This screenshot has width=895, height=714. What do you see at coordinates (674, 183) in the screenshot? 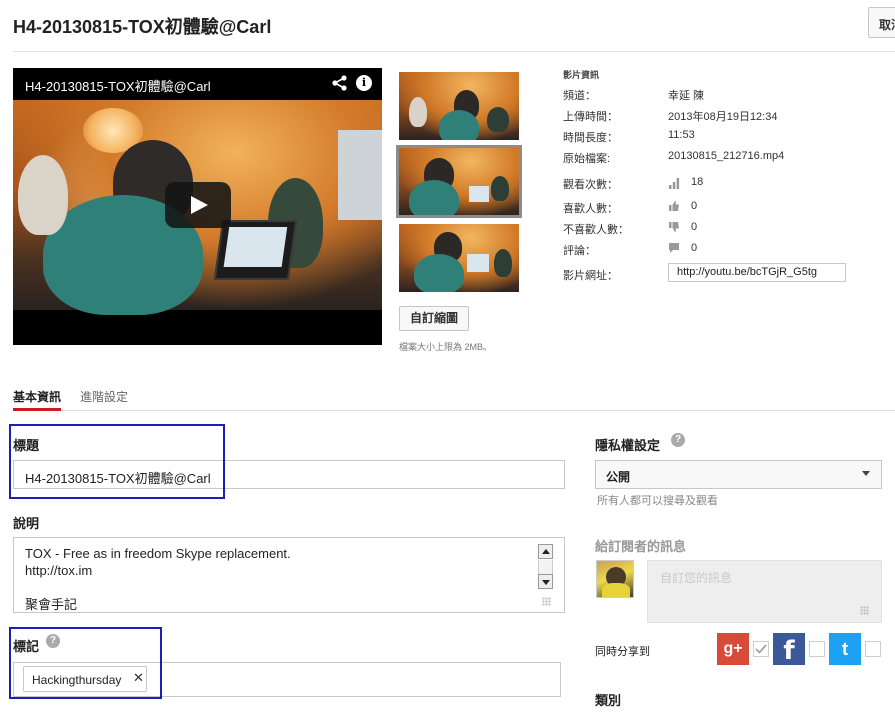
I see `bar-chart-icon` at bounding box center [674, 183].